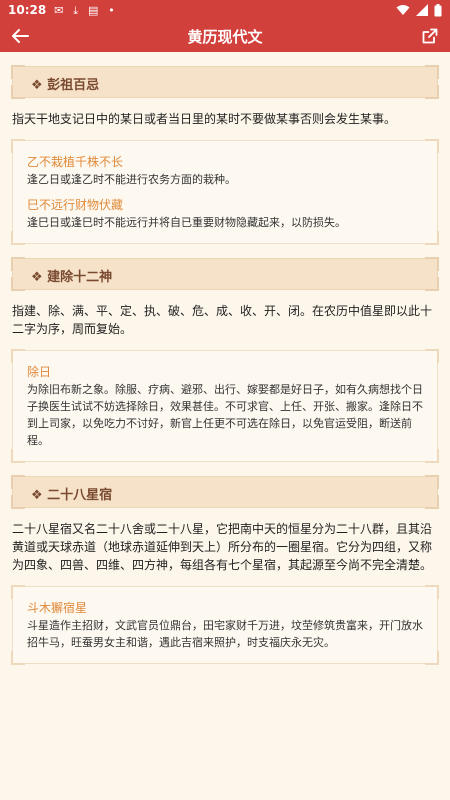  What do you see at coordinates (422, 10) in the screenshot?
I see `signal-icon` at bounding box center [422, 10].